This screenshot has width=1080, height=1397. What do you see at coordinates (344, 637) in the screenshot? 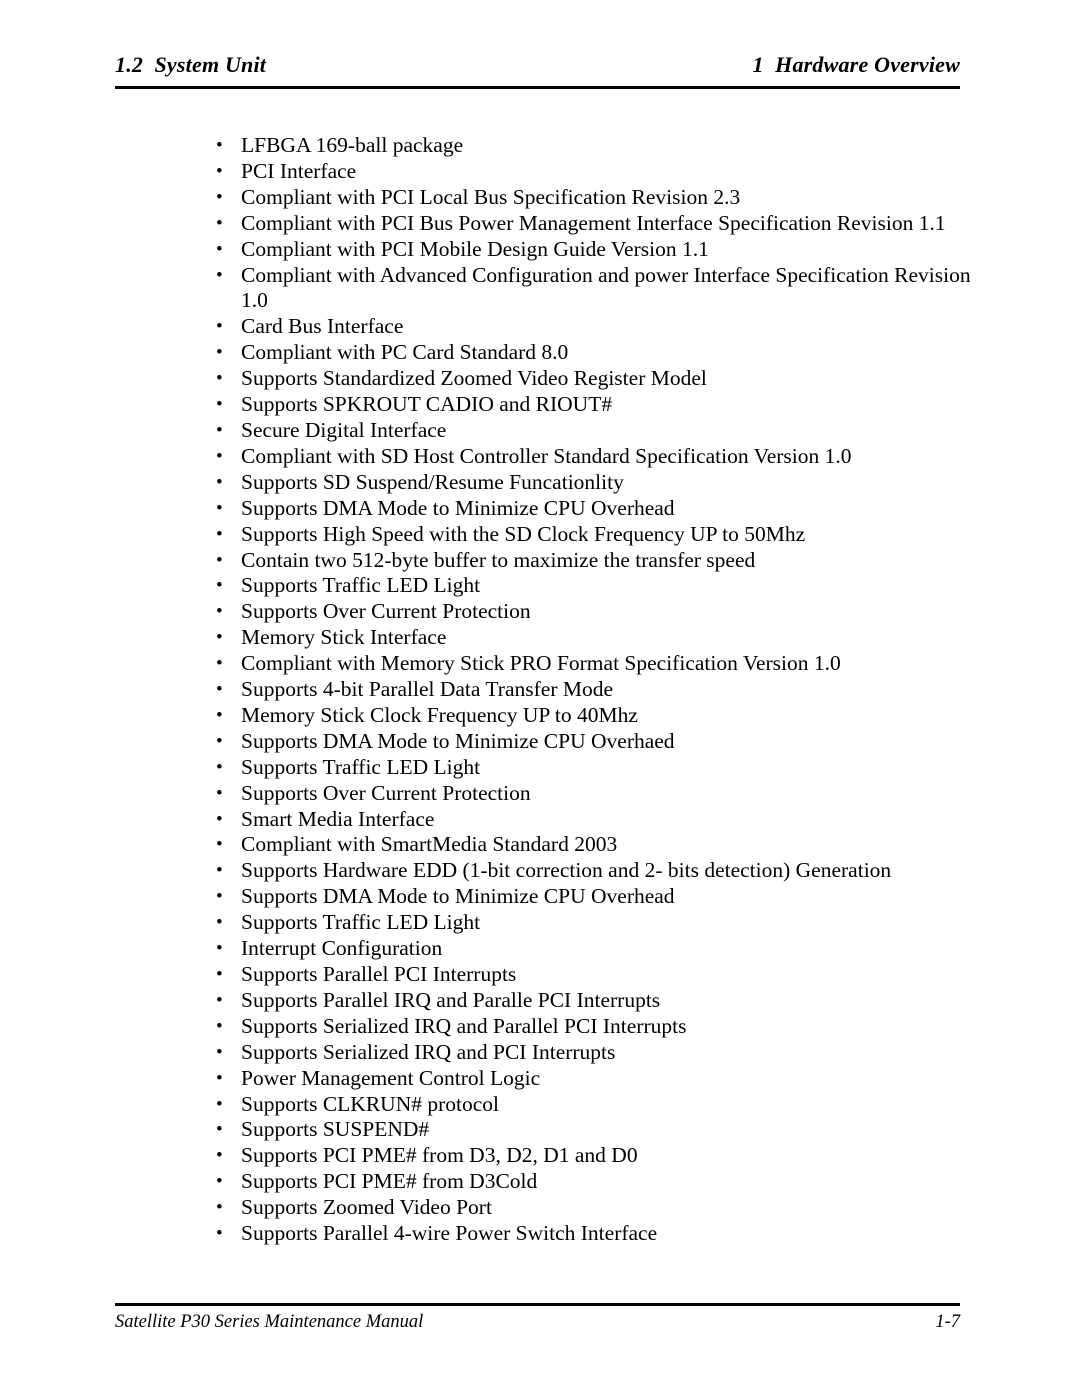
I see `list-item-text: Memory Stick Interface` at bounding box center [344, 637].